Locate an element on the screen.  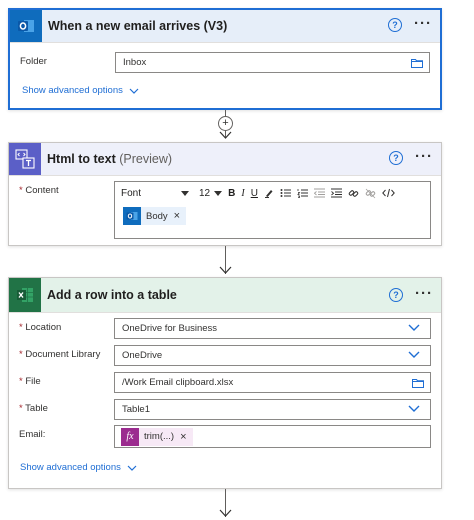
email-field: fx trim(...) × is located at coordinates (272, 436).